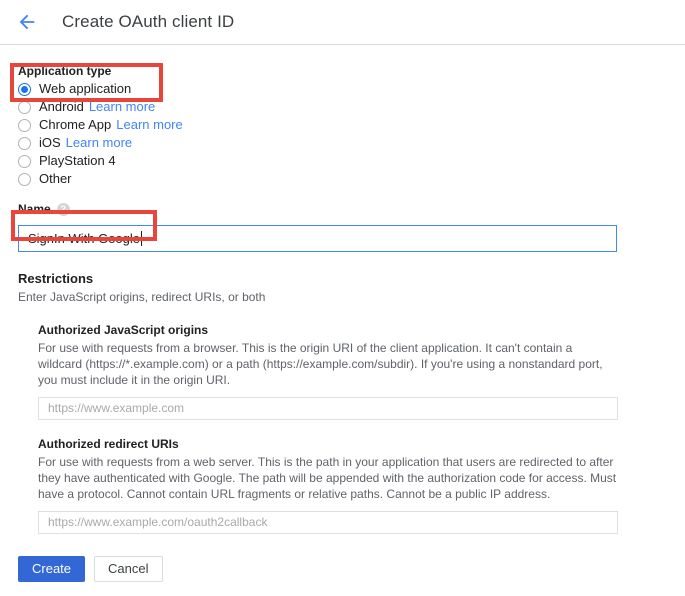 This screenshot has width=685, height=596. I want to click on radio-option-chrome-app: Chrome App Learn more, so click(351, 125).